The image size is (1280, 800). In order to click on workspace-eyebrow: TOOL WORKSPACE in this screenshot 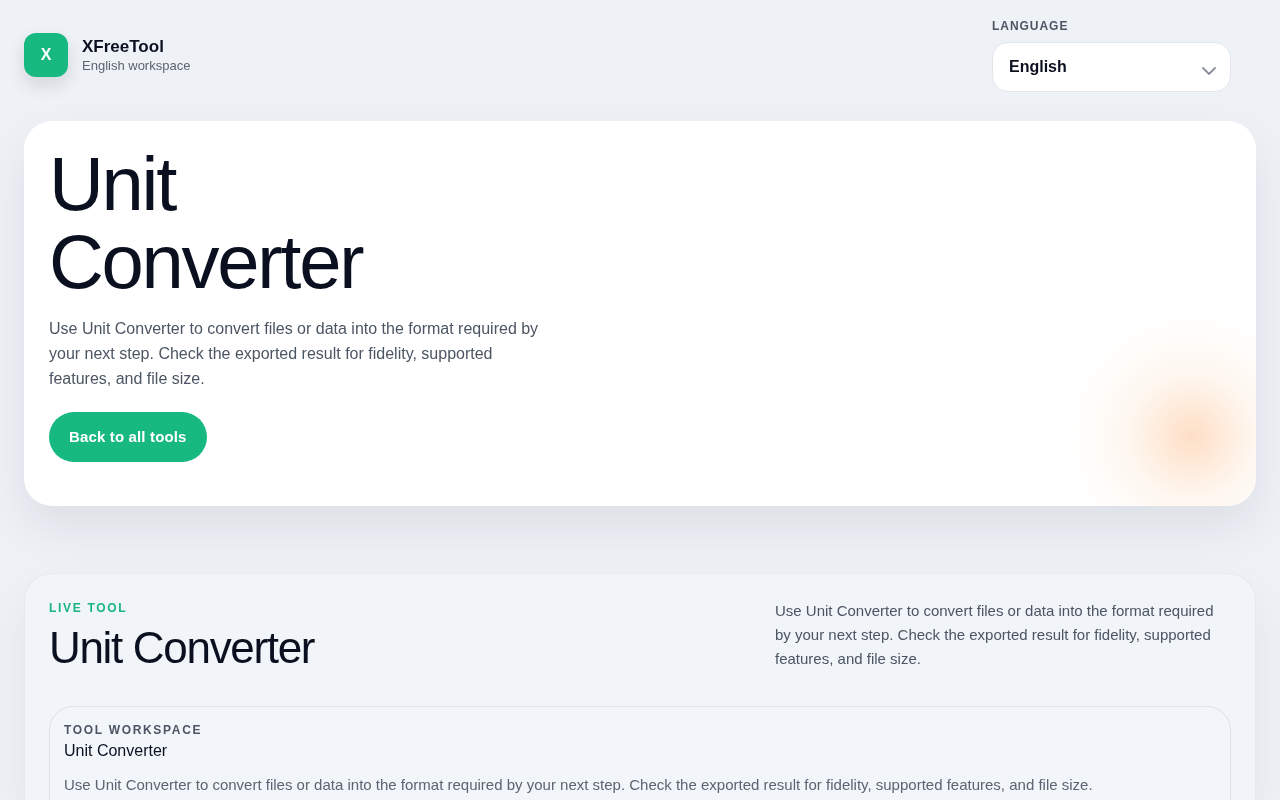, I will do `click(134, 730)`.